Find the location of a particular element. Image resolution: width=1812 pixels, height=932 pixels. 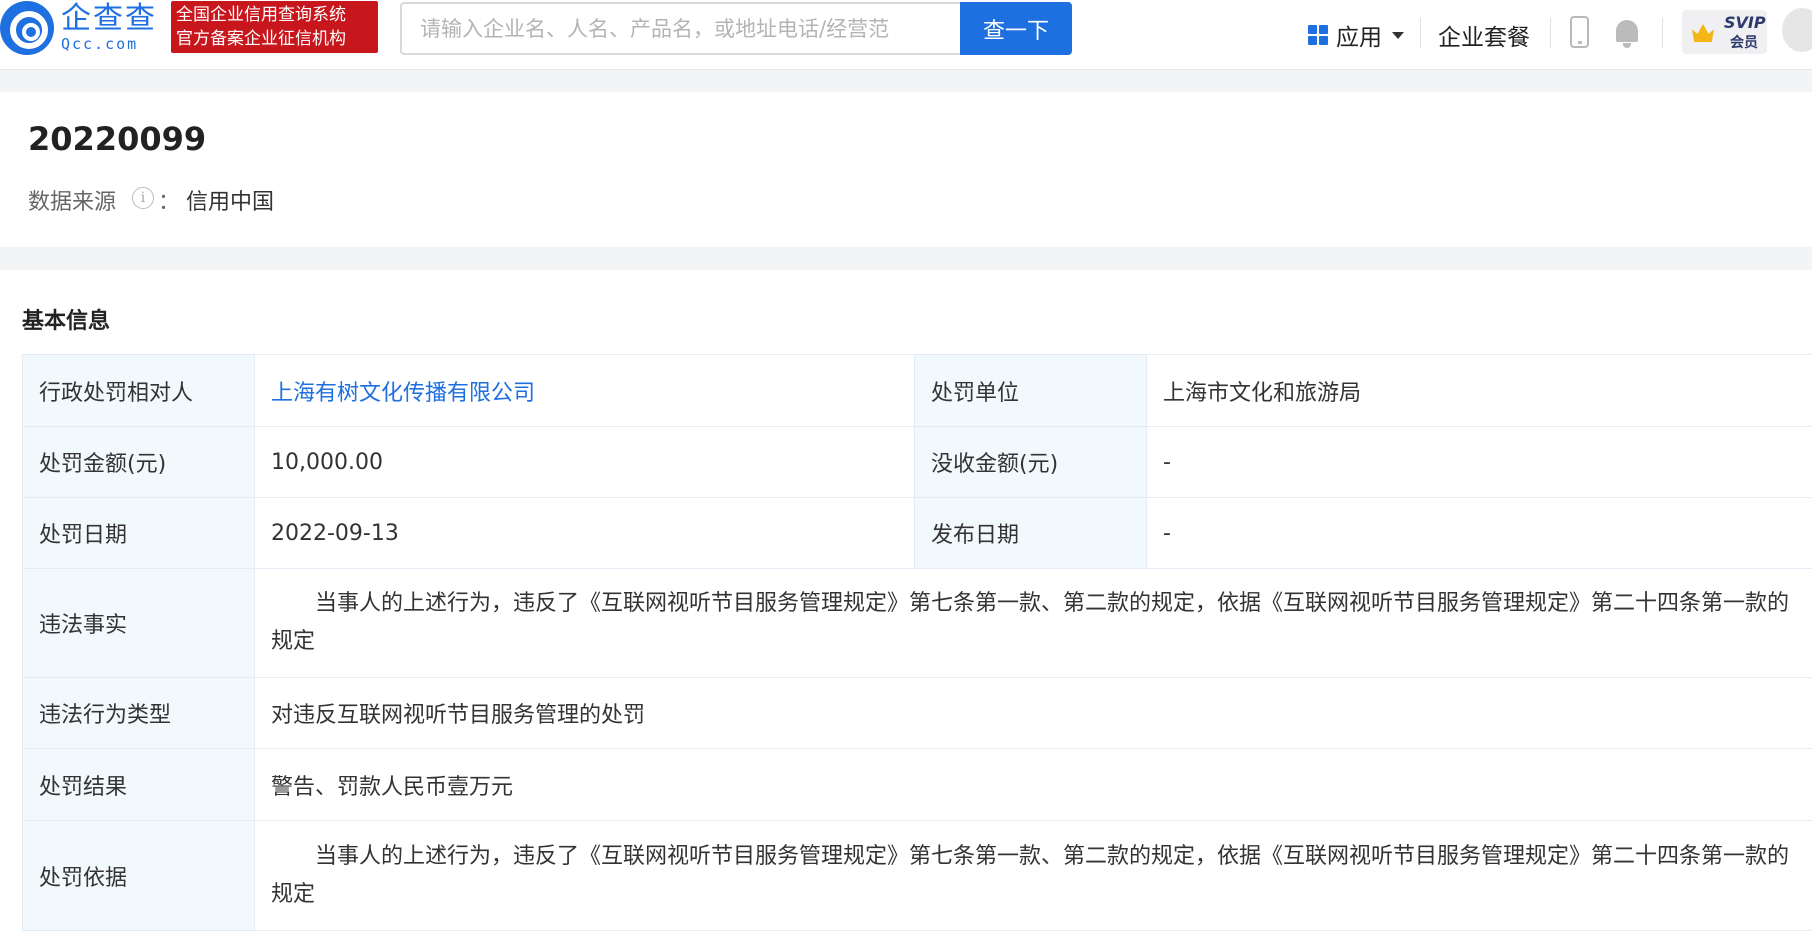

logo-text: 企查查 Qcc.com is located at coordinates (109, 27).